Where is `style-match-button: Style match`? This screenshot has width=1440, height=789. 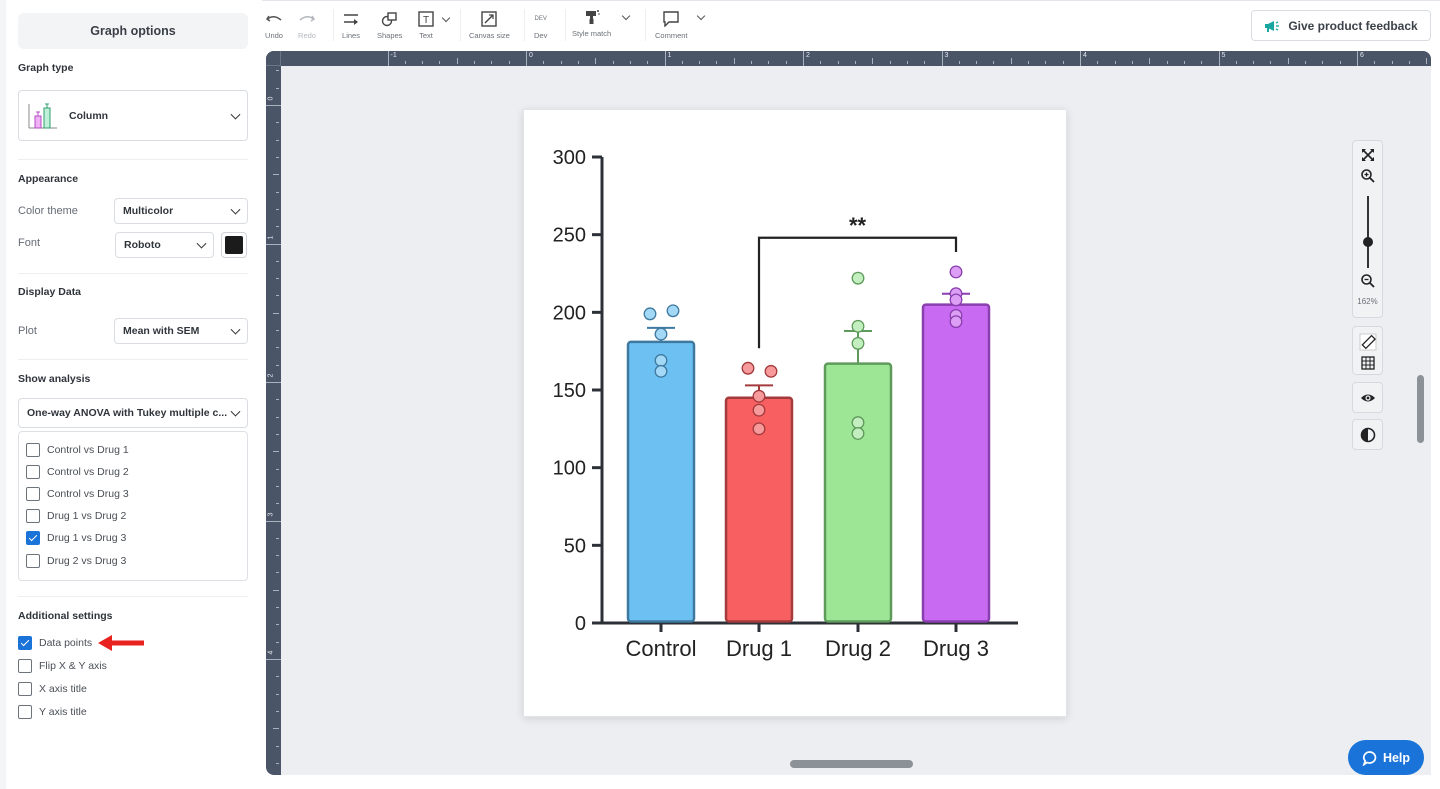 style-match-button: Style match is located at coordinates (591, 23).